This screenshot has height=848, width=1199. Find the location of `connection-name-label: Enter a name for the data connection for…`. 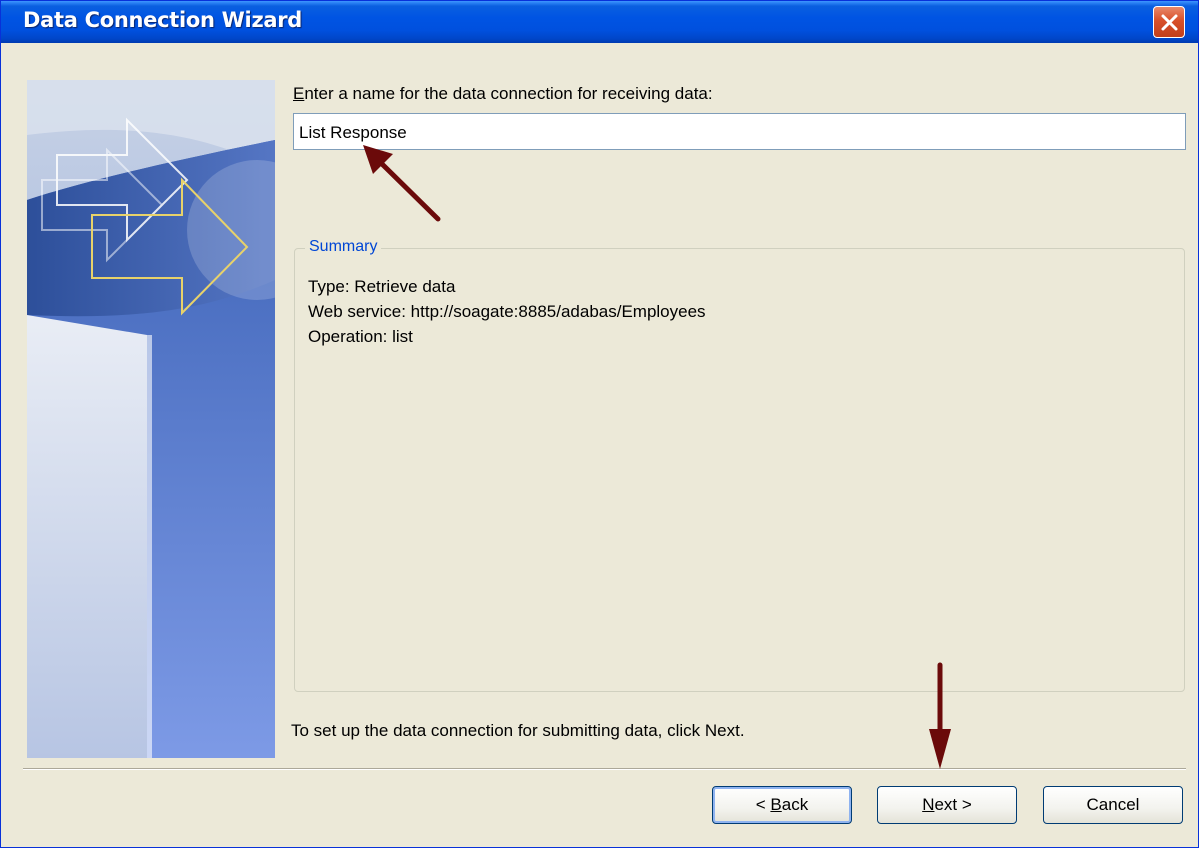

connection-name-label: Enter a name for the data connection for… is located at coordinates (503, 94).